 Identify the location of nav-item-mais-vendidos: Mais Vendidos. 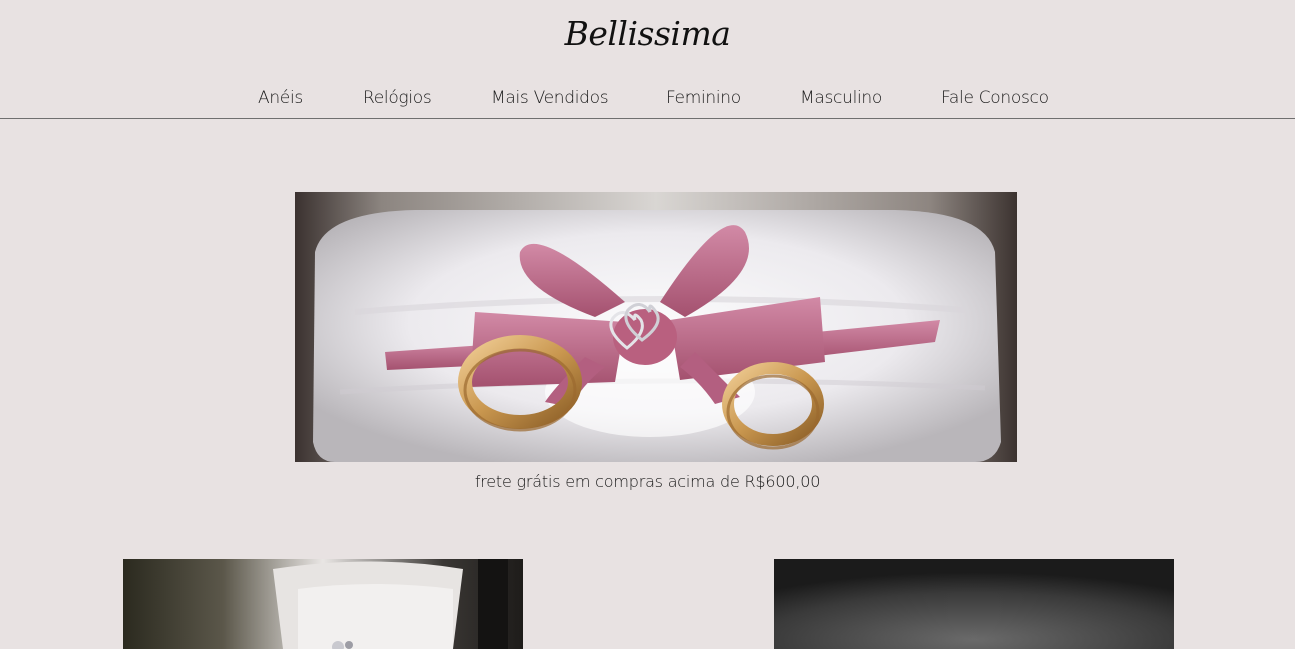
(550, 98).